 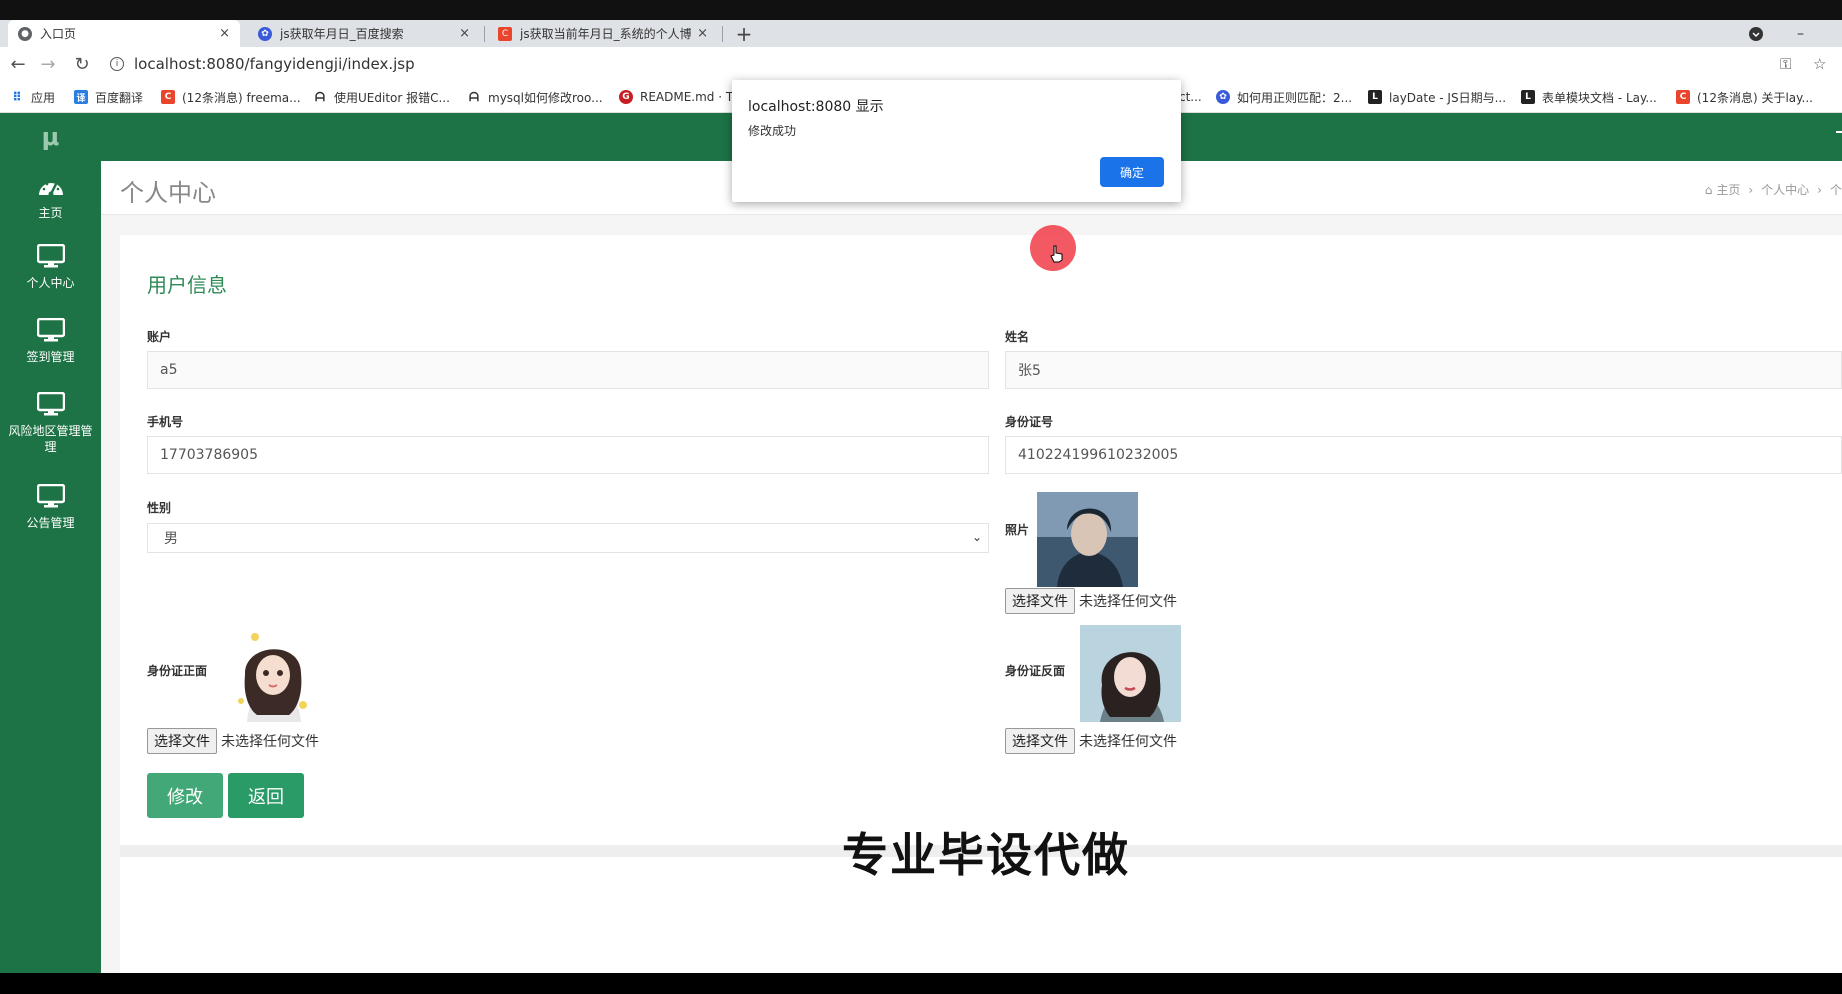 What do you see at coordinates (82, 64) in the screenshot?
I see `reload-icon: ↻` at bounding box center [82, 64].